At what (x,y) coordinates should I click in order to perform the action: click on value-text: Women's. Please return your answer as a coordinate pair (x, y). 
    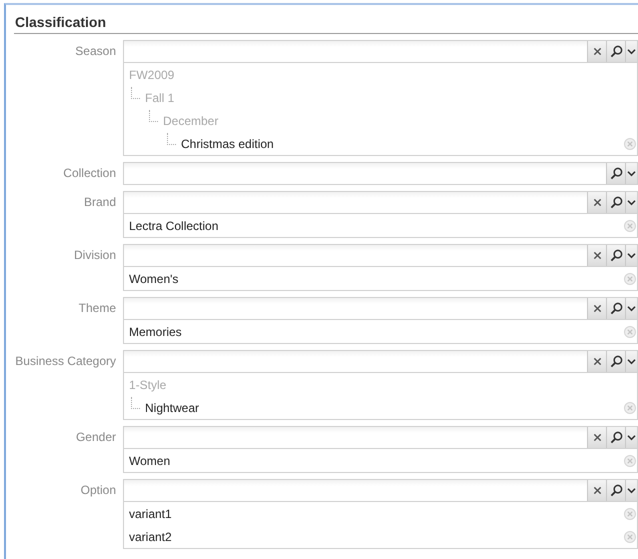
    Looking at the image, I should click on (153, 279).